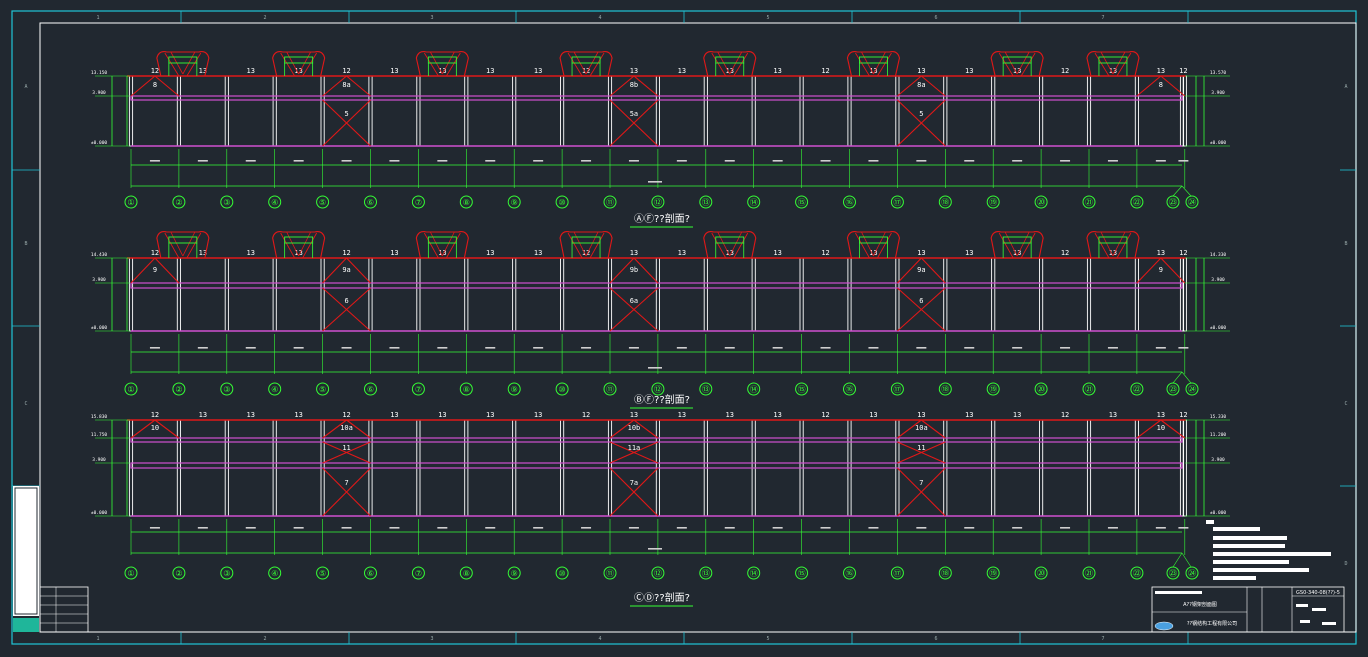 Image resolution: width=1368 pixels, height=657 pixels. What do you see at coordinates (658, 389) in the screenshot?
I see `grid-label: ⑫` at bounding box center [658, 389].